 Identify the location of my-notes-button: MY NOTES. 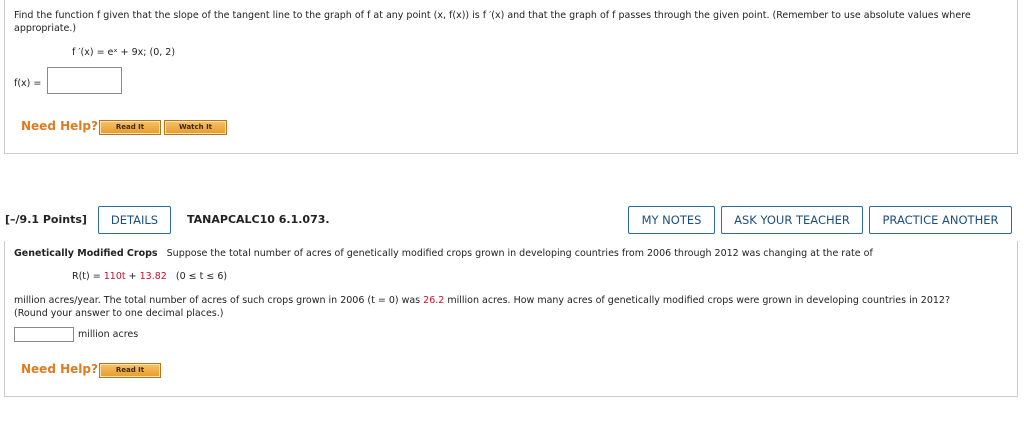
(671, 220).